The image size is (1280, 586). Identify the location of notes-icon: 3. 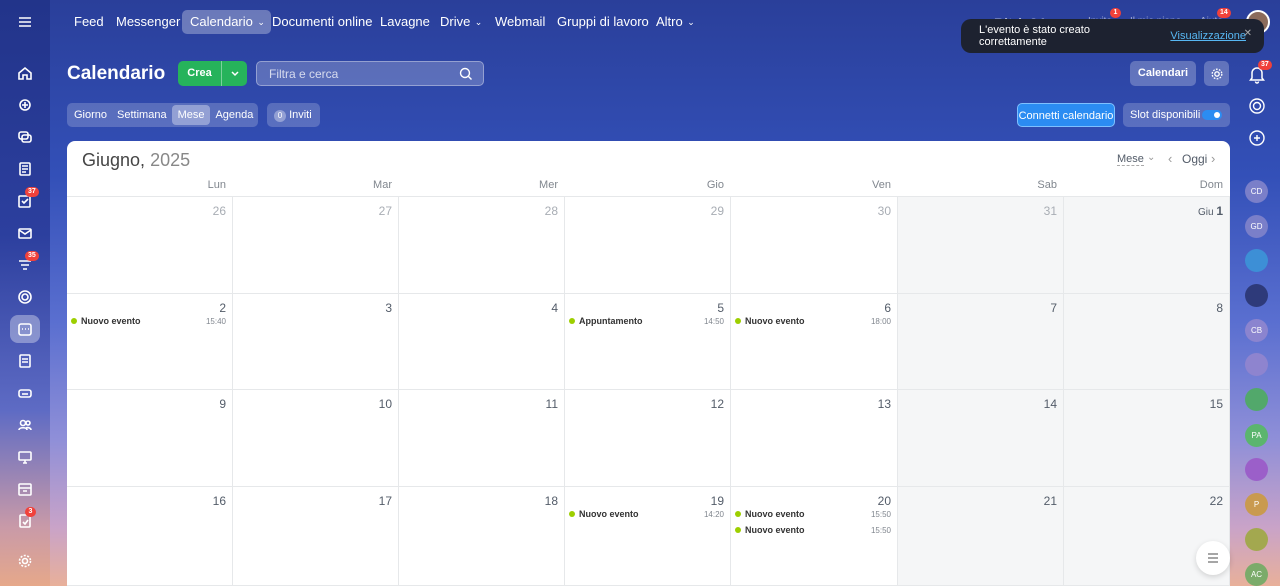
(25, 520).